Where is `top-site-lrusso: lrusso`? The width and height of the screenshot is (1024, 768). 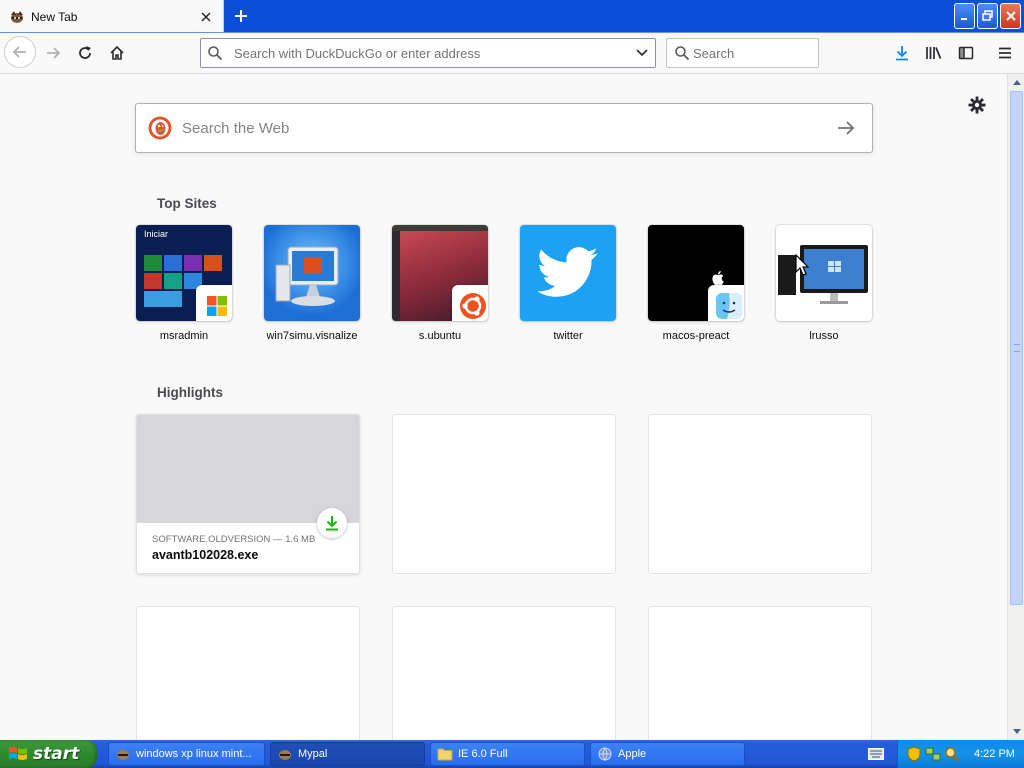
top-site-lrusso: lrusso is located at coordinates (824, 283).